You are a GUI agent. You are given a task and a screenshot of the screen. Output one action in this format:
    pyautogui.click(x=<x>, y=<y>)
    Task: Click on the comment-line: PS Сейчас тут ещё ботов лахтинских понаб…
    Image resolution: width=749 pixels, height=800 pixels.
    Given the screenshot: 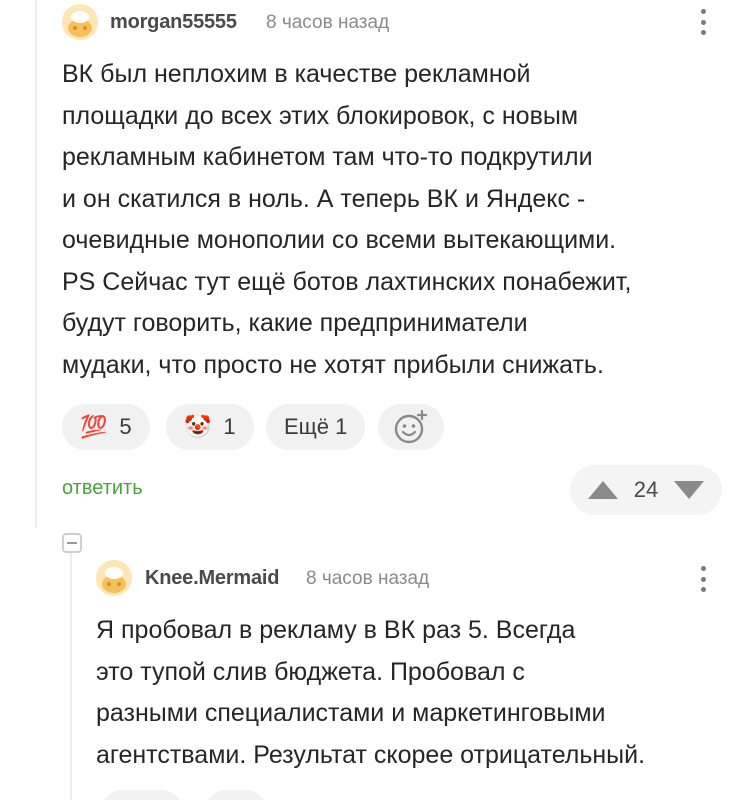 What is the action you would take?
    pyautogui.click(x=347, y=281)
    